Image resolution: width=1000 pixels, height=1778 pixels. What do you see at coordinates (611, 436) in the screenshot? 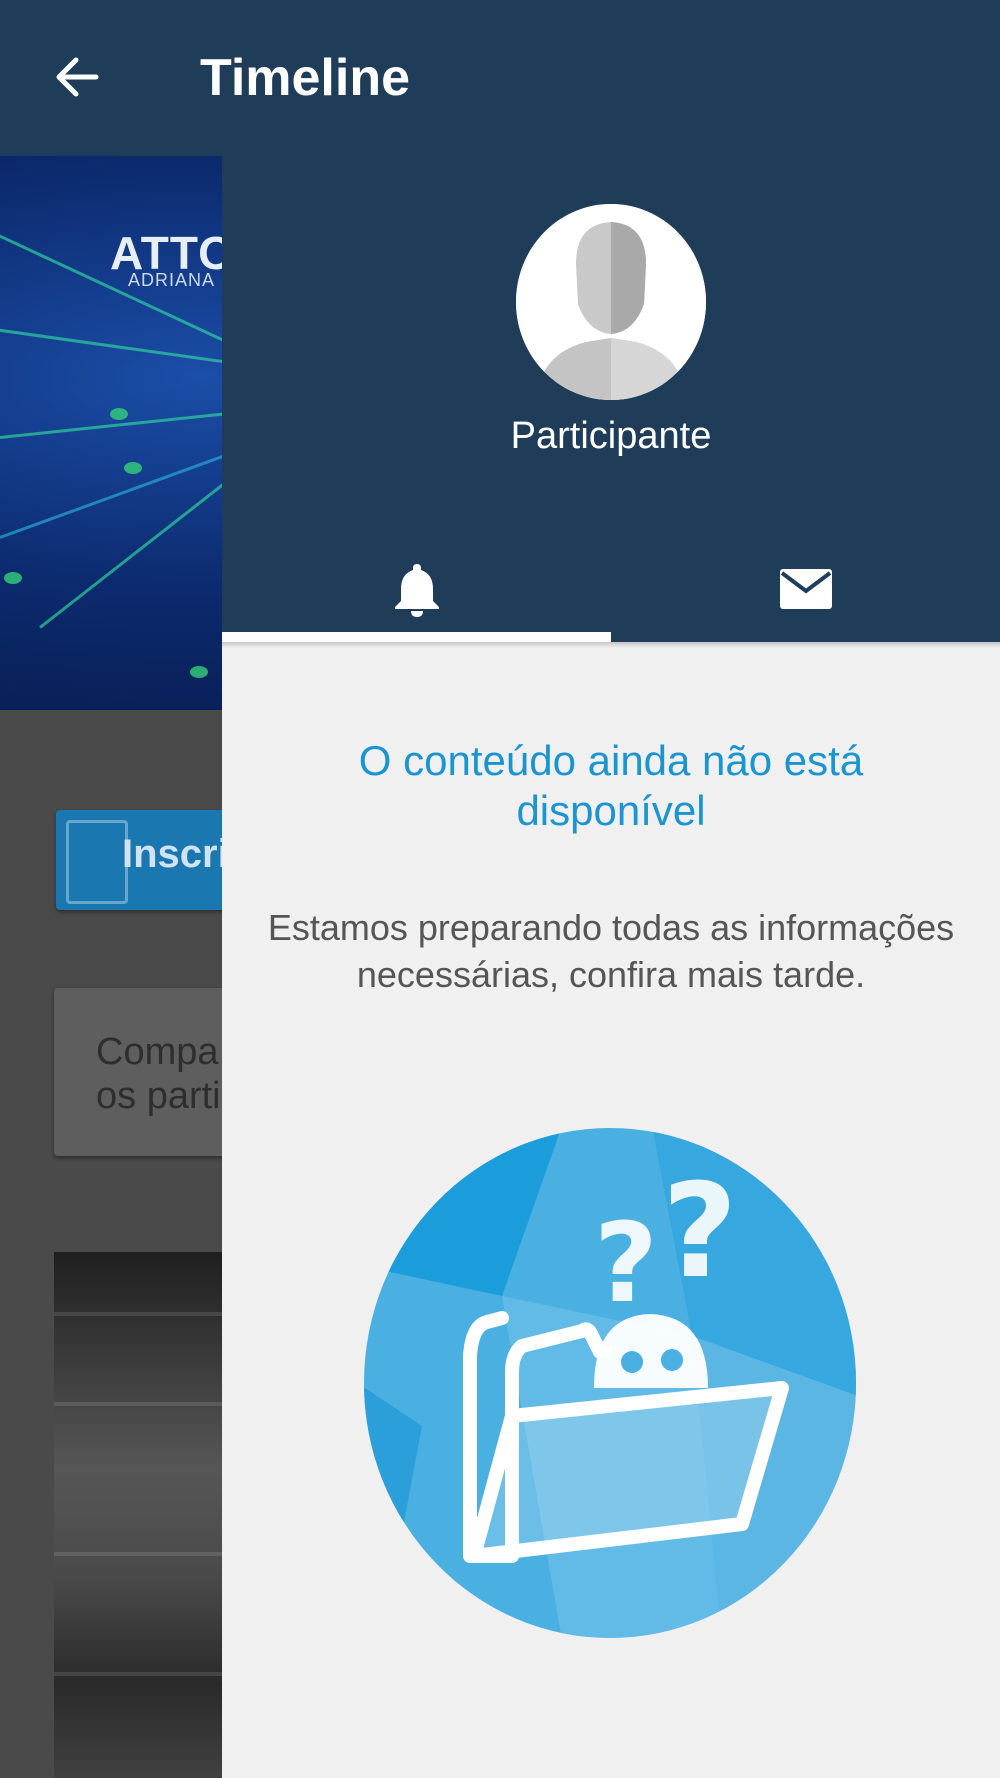
I see `profile-name: Participante` at bounding box center [611, 436].